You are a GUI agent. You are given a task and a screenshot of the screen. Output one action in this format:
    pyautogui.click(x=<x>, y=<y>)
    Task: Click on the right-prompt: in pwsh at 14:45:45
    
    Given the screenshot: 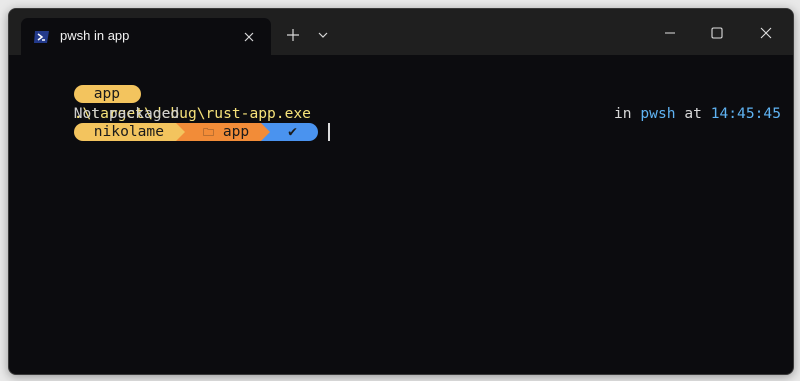 What is the action you would take?
    pyautogui.click(x=697, y=113)
    